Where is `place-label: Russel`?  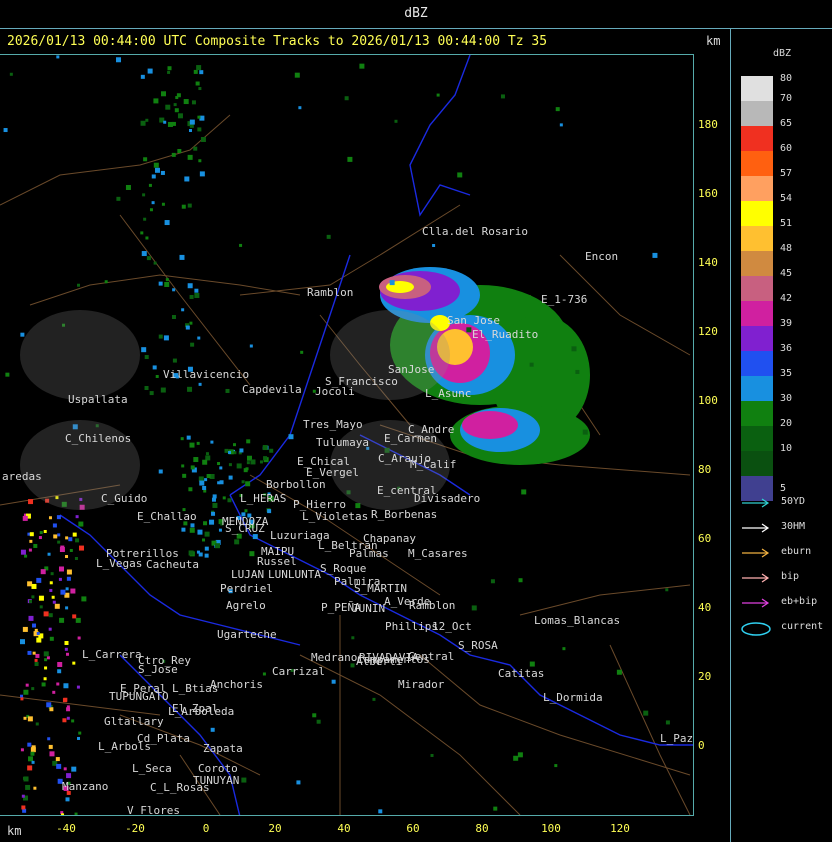 place-label: Russel is located at coordinates (277, 561).